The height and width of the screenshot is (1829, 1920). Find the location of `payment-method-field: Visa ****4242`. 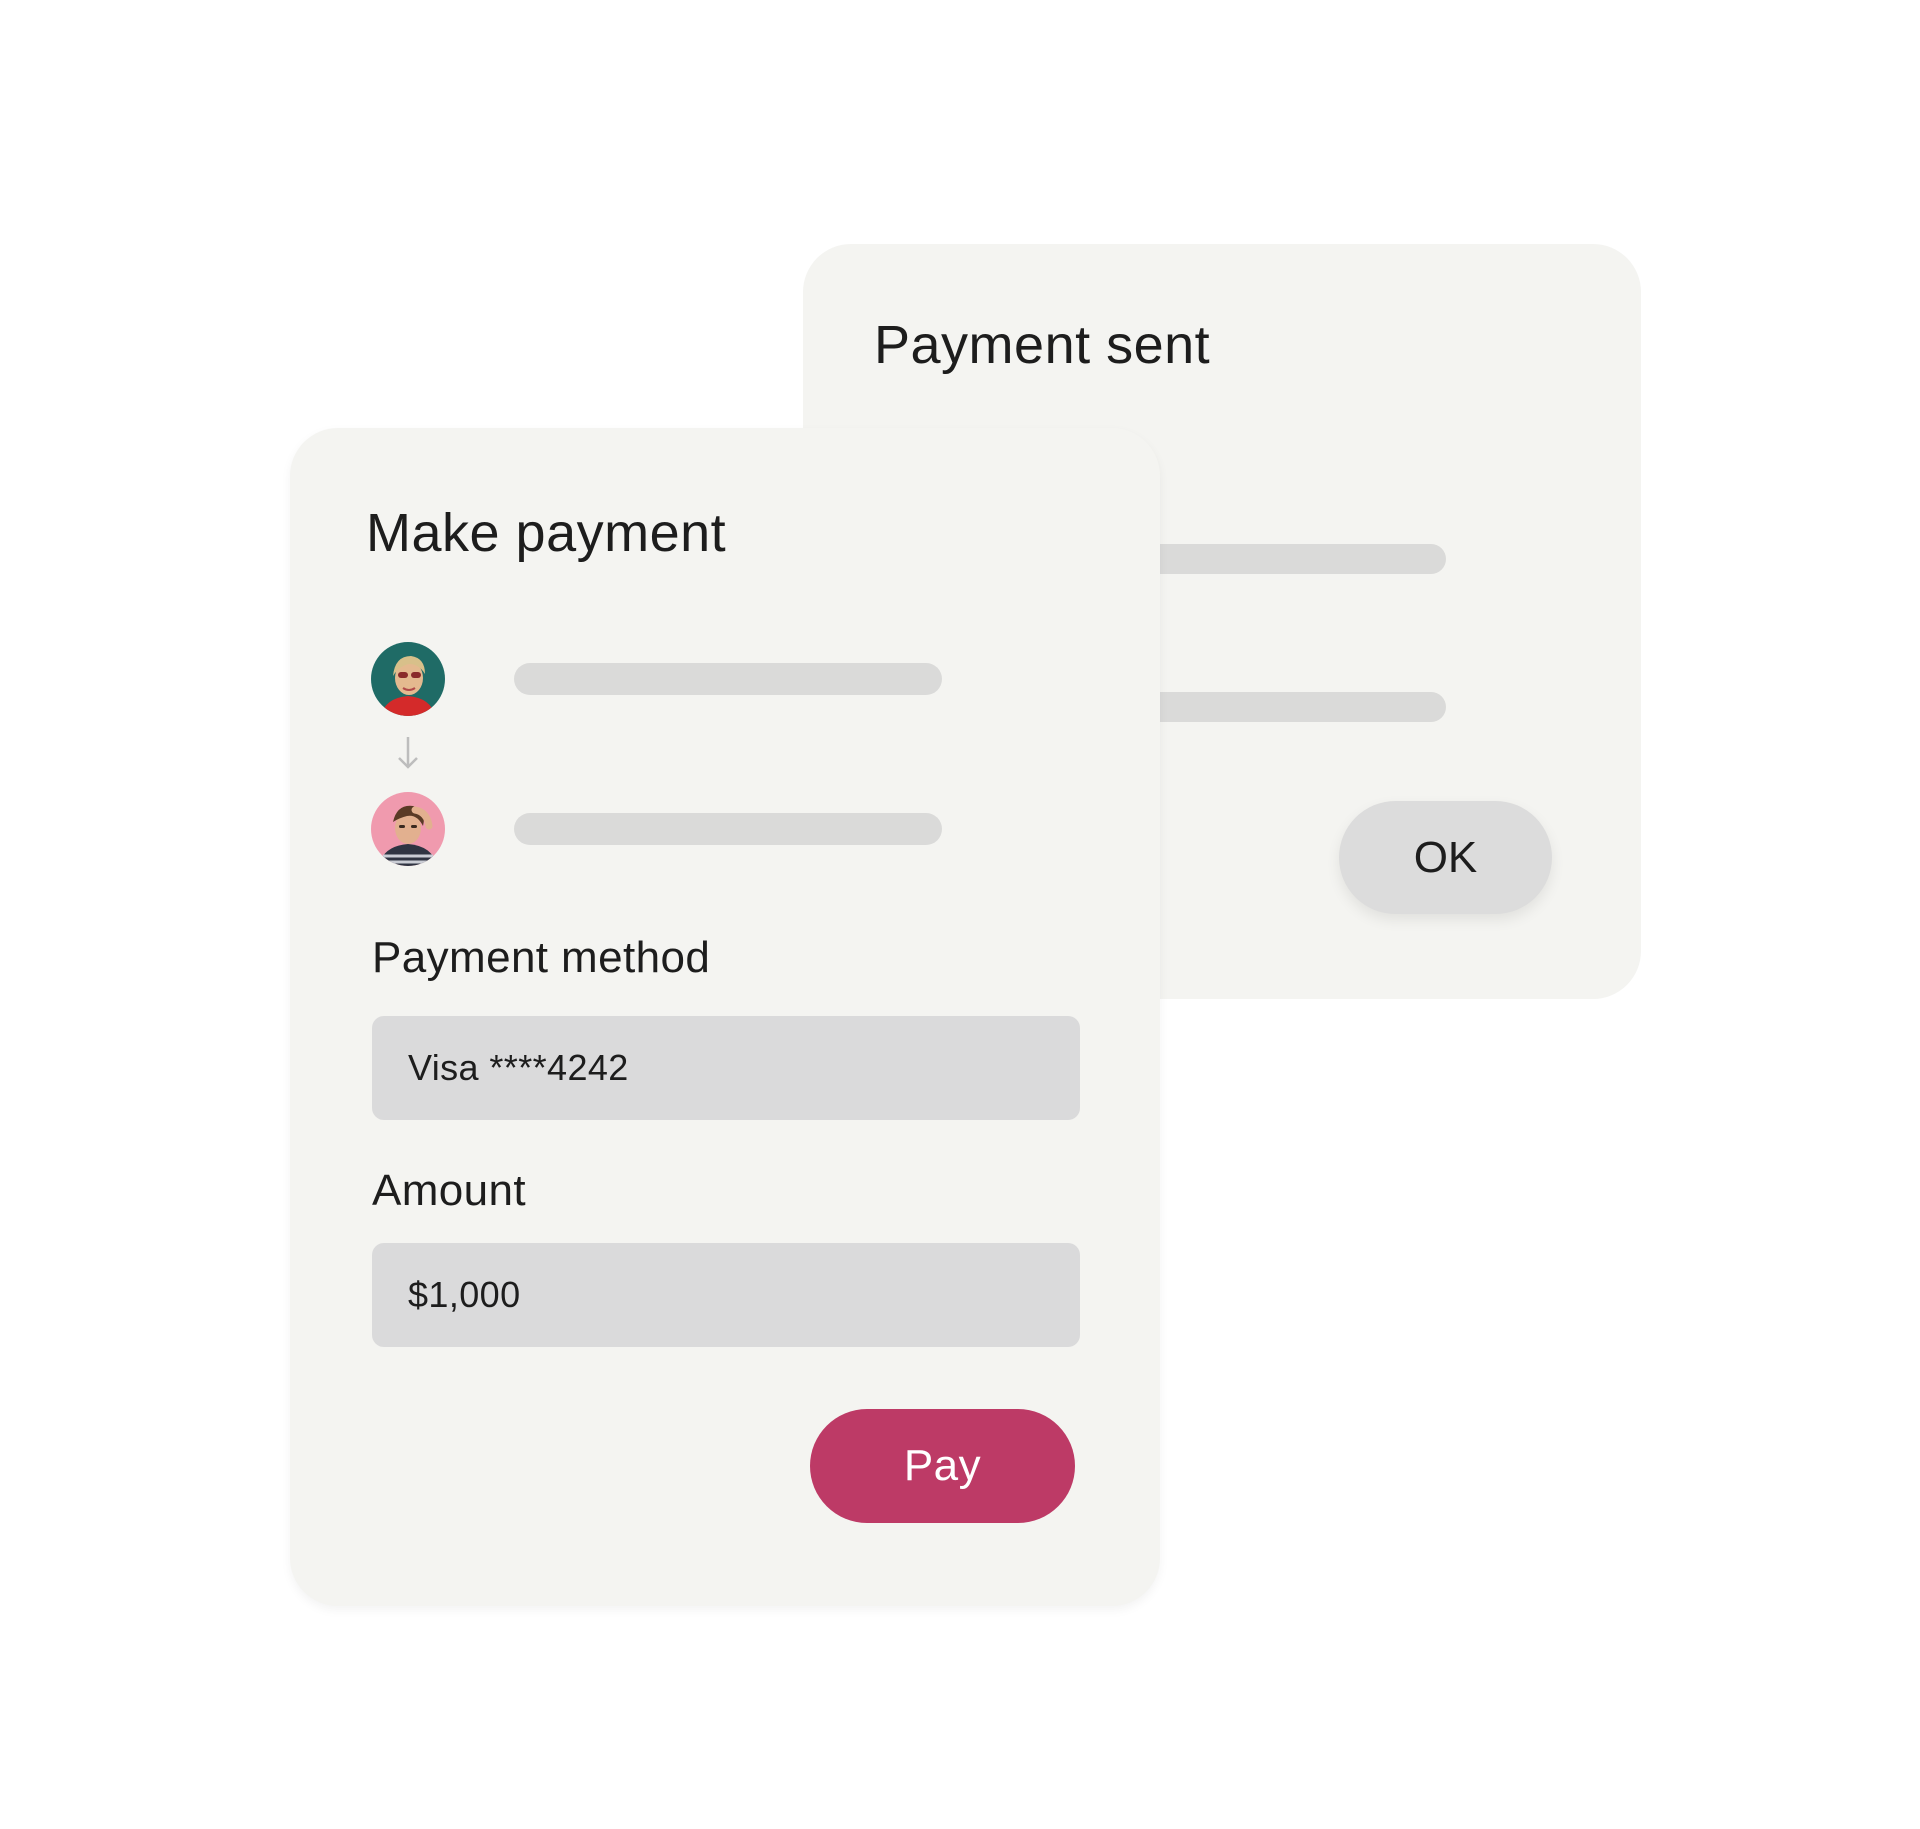

payment-method-field: Visa ****4242 is located at coordinates (726, 1068).